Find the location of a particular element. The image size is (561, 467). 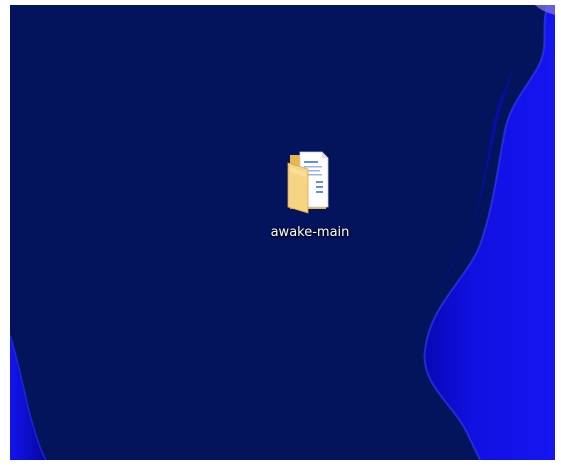

folder-icon is located at coordinates (310, 181).